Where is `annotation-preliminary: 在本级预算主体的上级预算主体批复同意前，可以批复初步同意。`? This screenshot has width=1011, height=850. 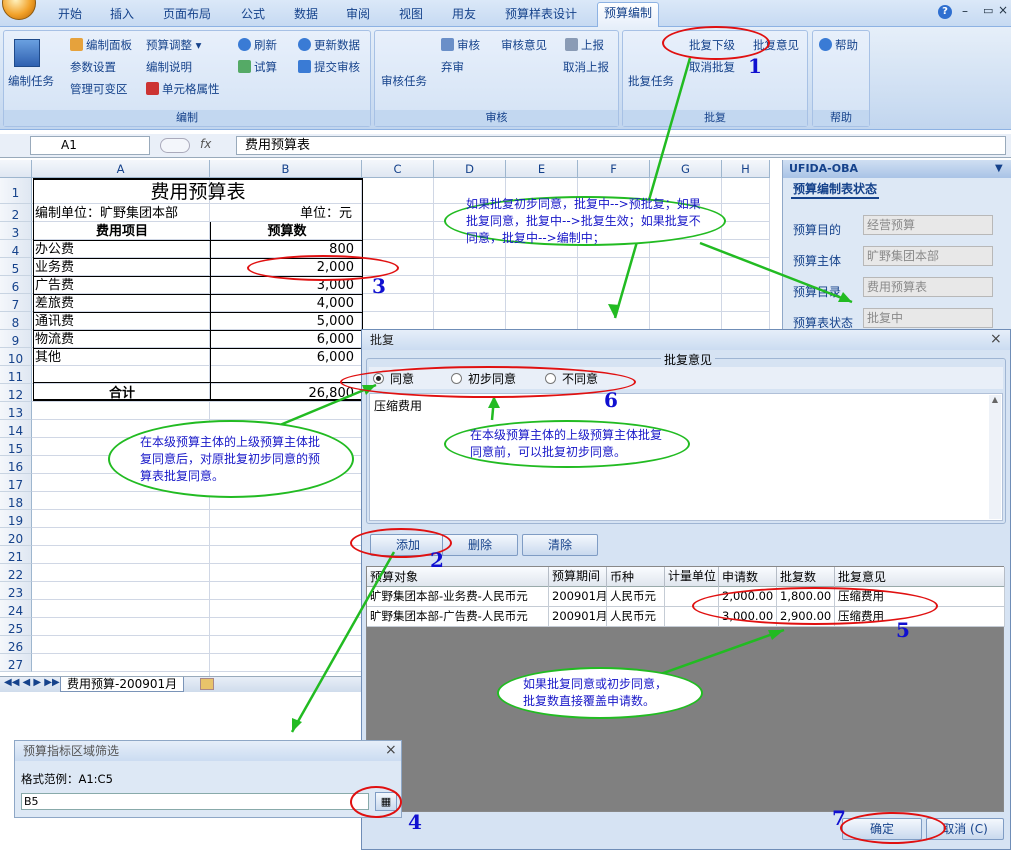
annotation-preliminary: 在本级预算主体的上级预算主体批复同意前，可以批复初步同意。 is located at coordinates (567, 444).